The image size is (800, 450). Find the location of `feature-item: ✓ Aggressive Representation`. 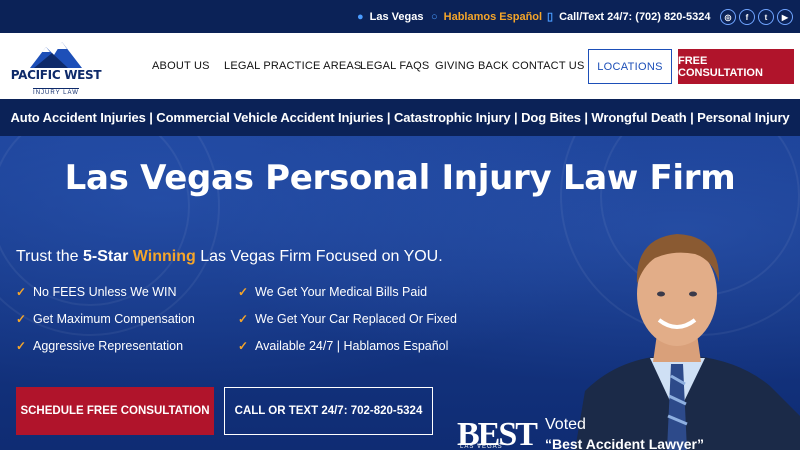

feature-item: ✓ Aggressive Representation is located at coordinates (127, 345).